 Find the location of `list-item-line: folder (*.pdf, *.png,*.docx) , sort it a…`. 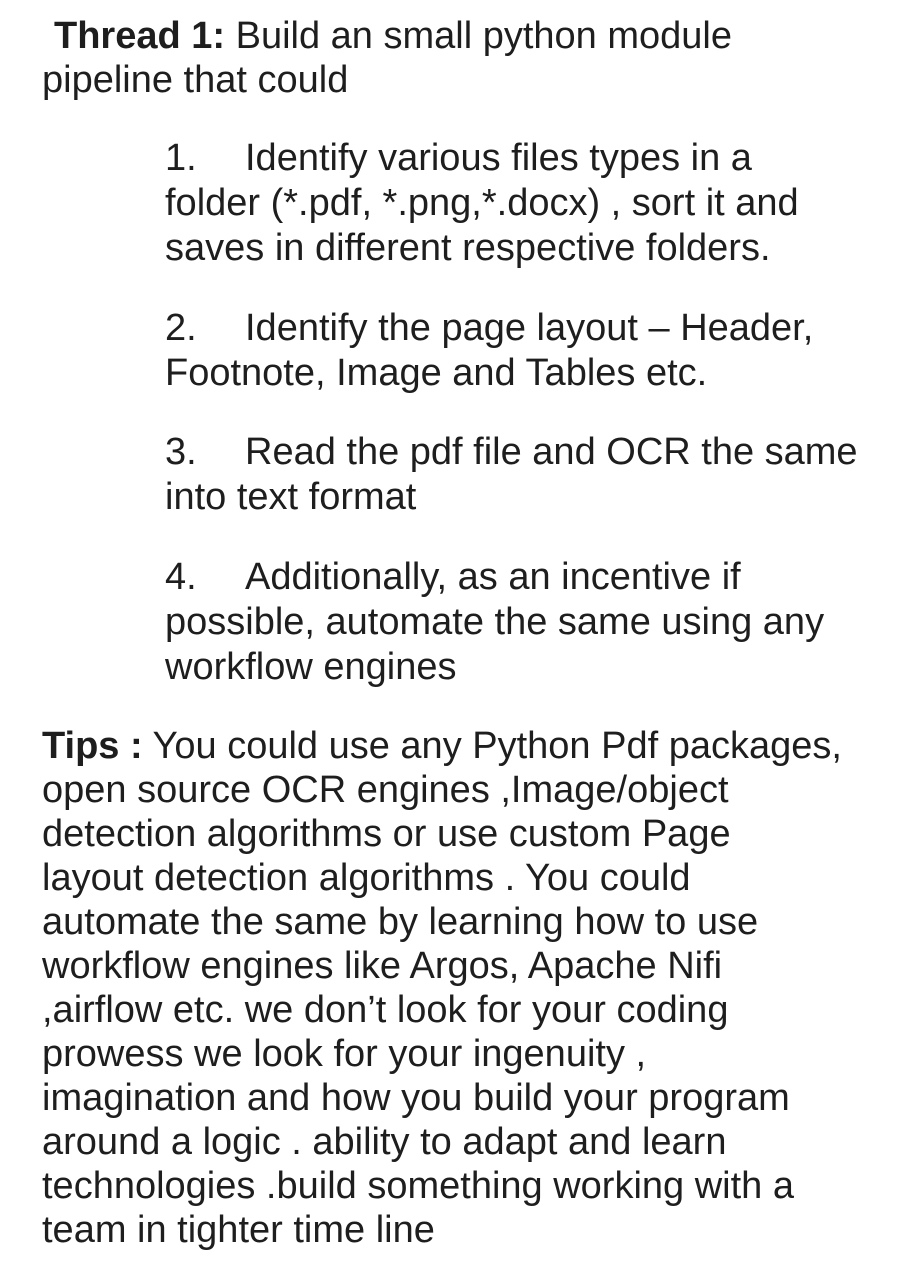

list-item-line: folder (*.pdf, *.png,*.docx) , sort it a… is located at coordinates (482, 203).